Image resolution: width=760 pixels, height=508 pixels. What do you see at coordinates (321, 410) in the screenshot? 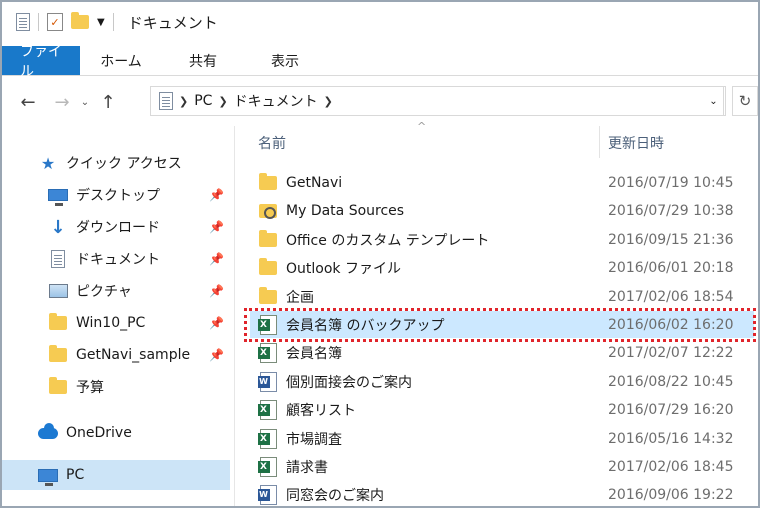
I see `file-name: 顧客リスト` at bounding box center [321, 410].